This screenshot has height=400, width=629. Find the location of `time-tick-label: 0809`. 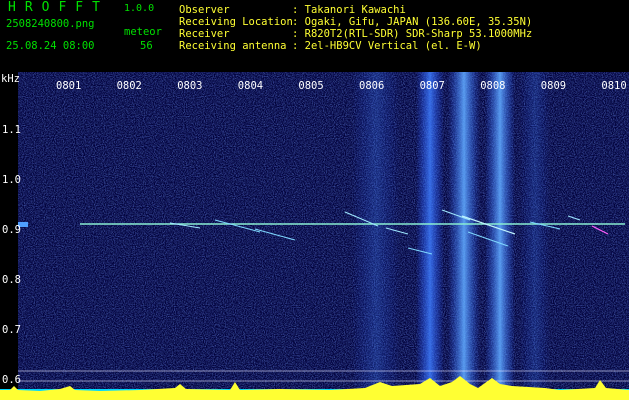

time-tick-label: 0809 is located at coordinates (553, 86).